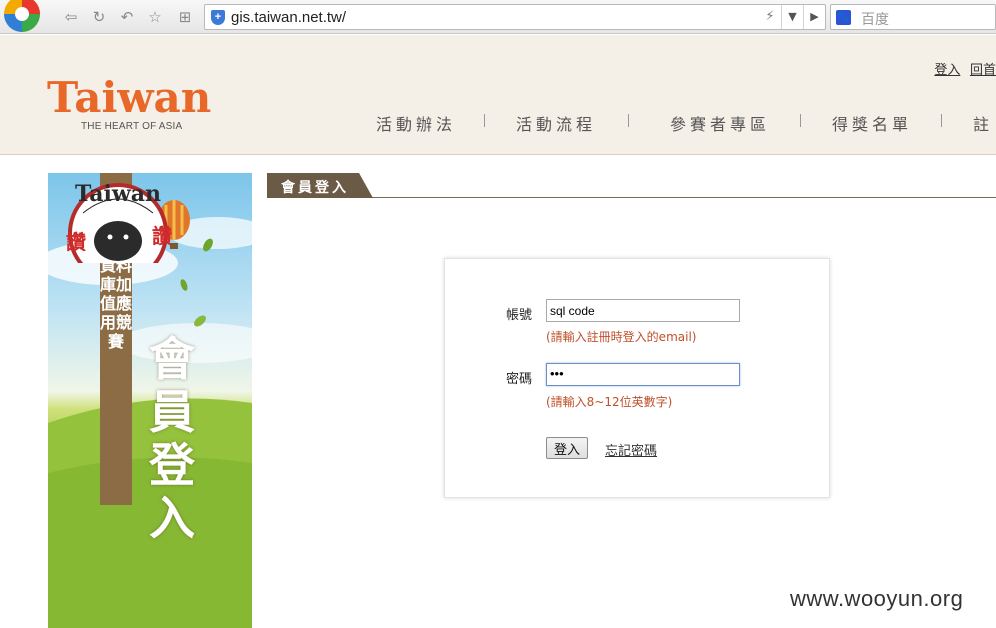  Describe the element at coordinates (983, 123) in the screenshot. I see `nav-item-register: 註` at that location.